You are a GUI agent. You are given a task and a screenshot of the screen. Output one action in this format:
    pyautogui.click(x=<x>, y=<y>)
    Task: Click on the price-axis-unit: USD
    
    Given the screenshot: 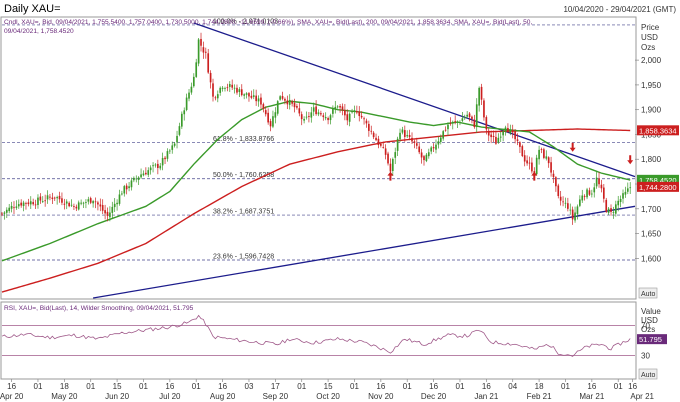 What is the action you would take?
    pyautogui.click(x=649, y=37)
    